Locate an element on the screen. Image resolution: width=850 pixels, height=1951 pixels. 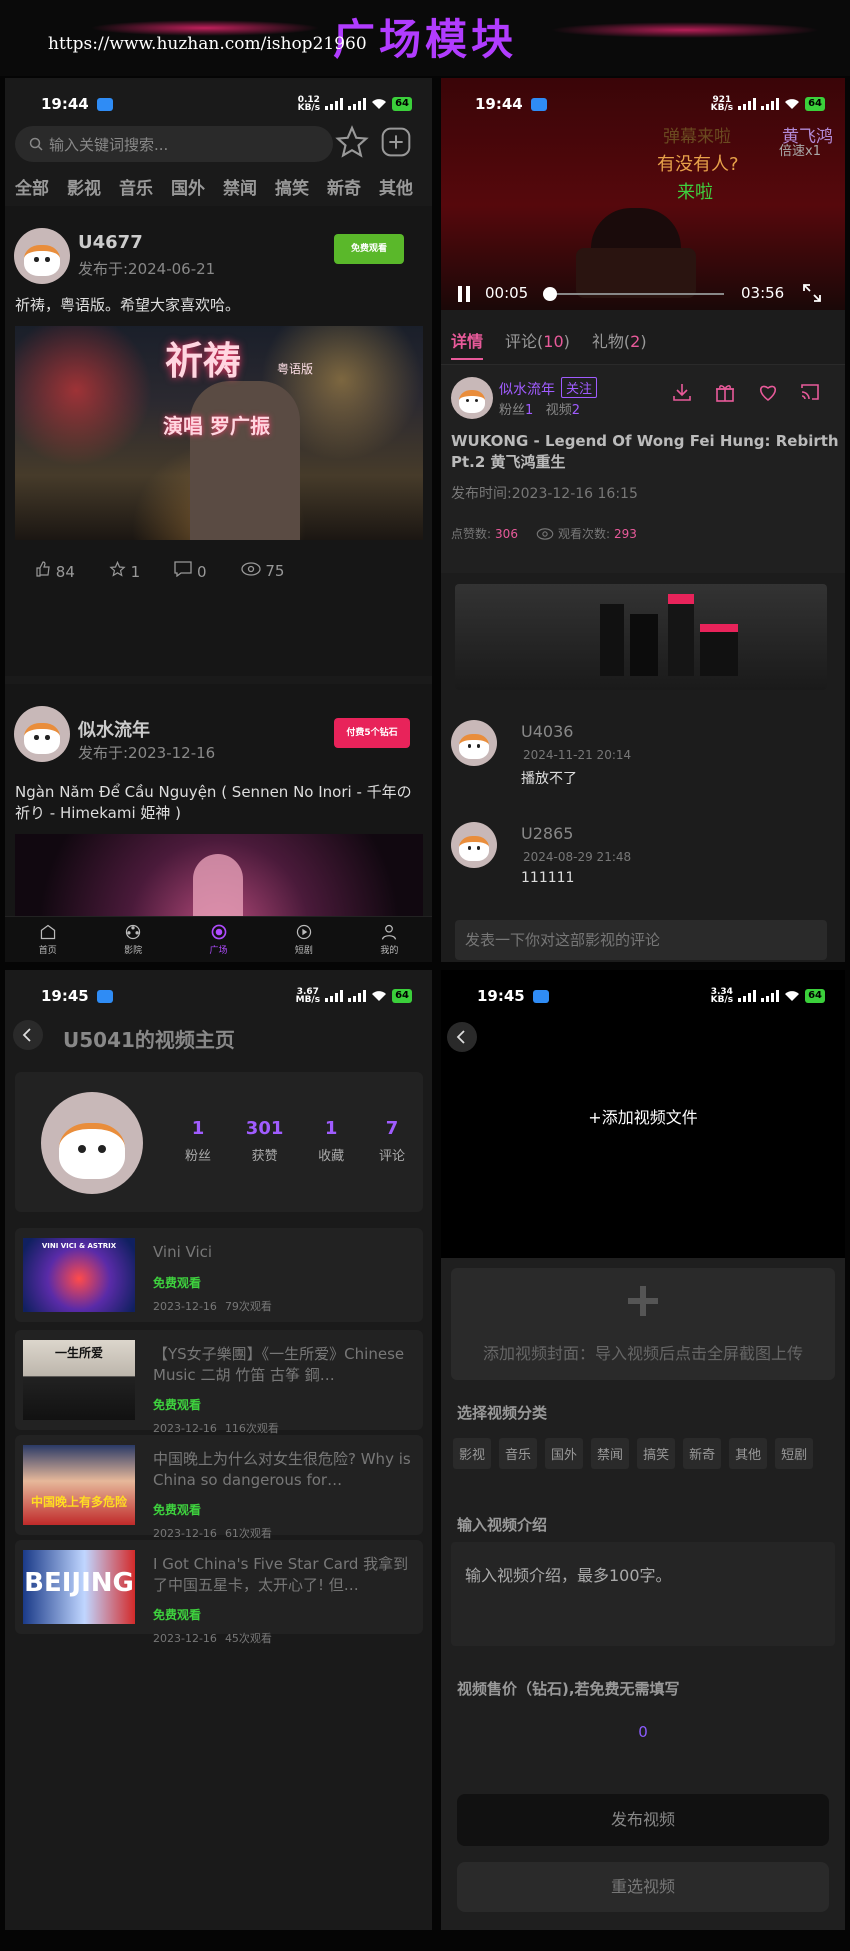
post-actions: 84 1 0 75 is located at coordinates (159, 570).